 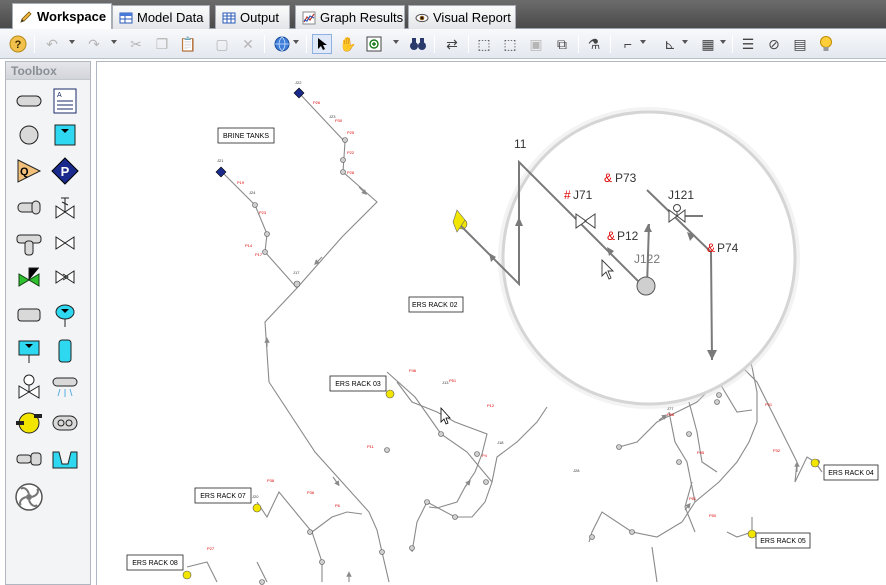 I want to click on volume-balance-tool-icon, so click(x=29, y=351).